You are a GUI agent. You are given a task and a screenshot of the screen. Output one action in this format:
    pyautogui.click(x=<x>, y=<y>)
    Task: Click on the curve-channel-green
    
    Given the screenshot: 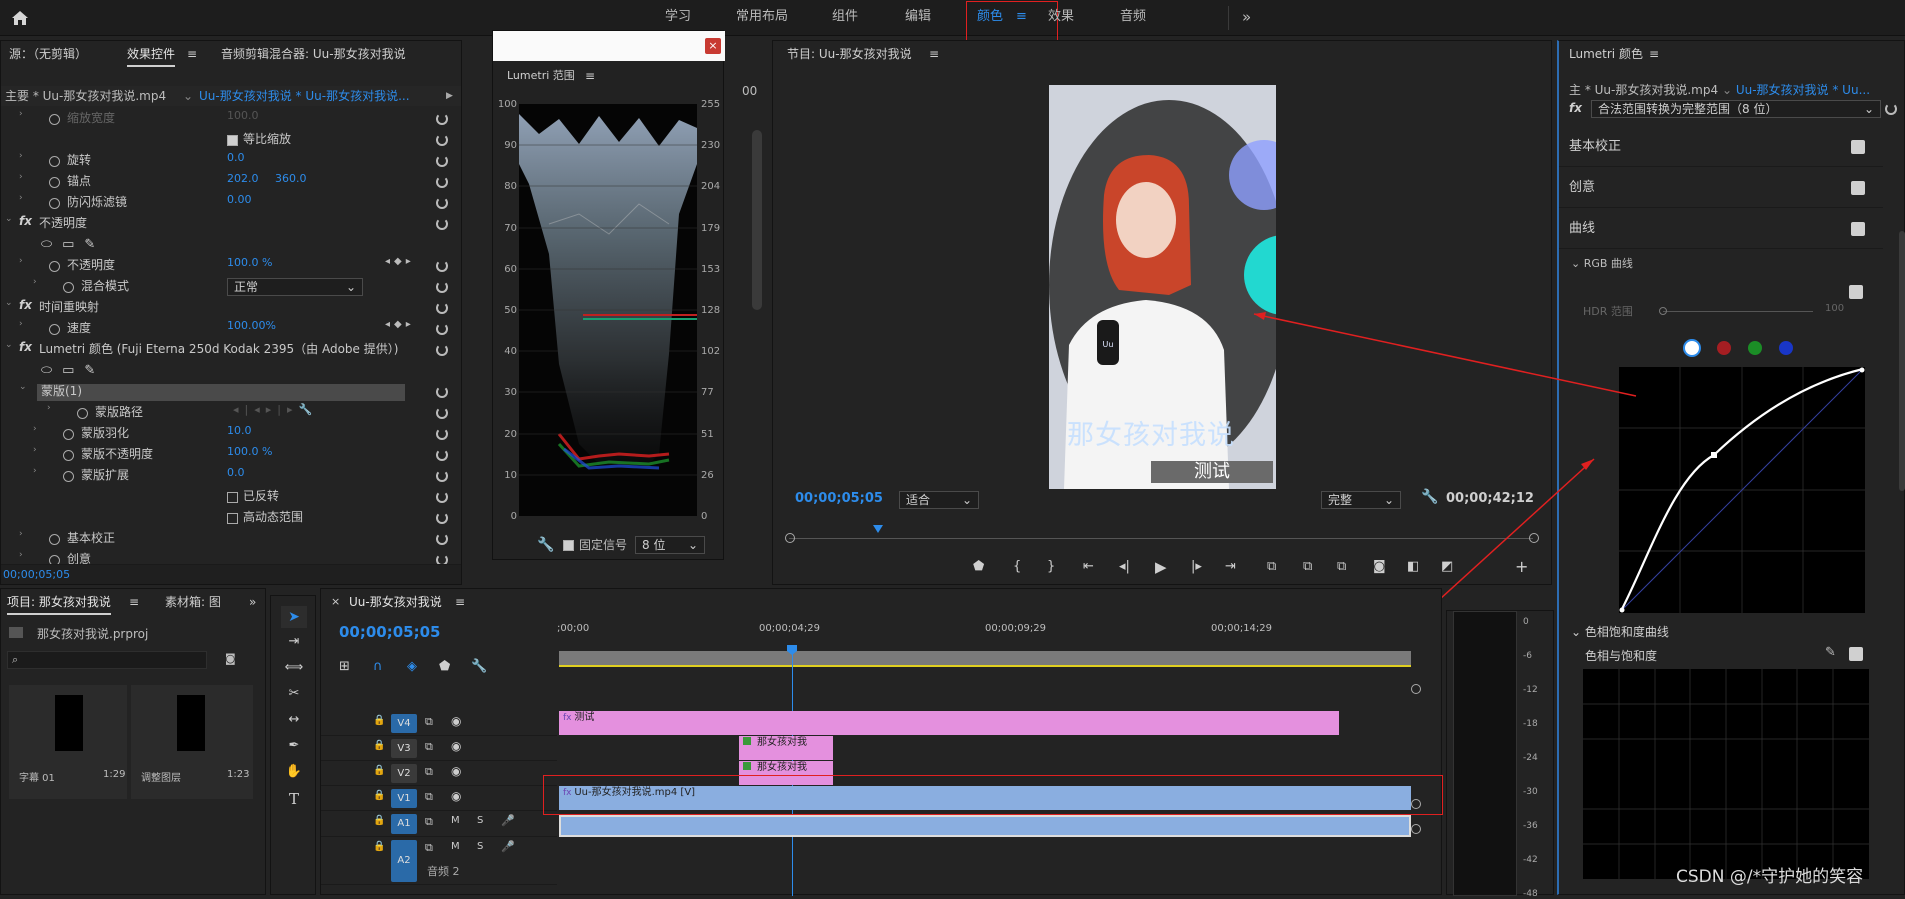 What is the action you would take?
    pyautogui.click(x=1755, y=348)
    